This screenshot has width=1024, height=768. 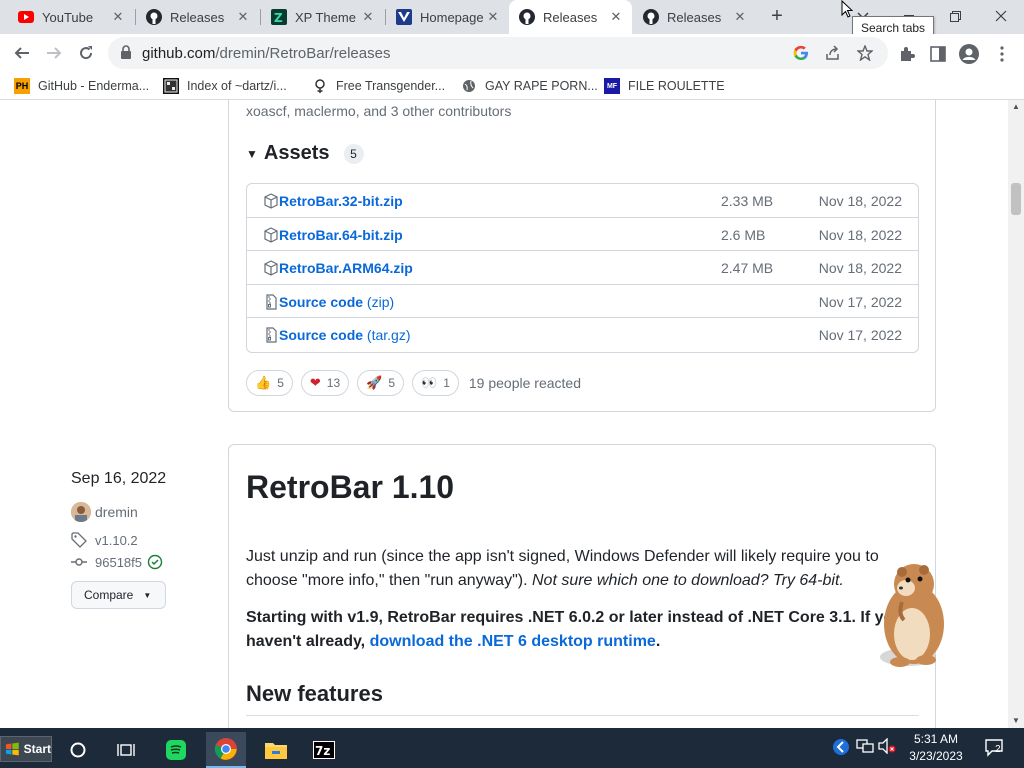 I want to click on system-clock: 5:31 AM 3/23/2023, so click(x=936, y=748).